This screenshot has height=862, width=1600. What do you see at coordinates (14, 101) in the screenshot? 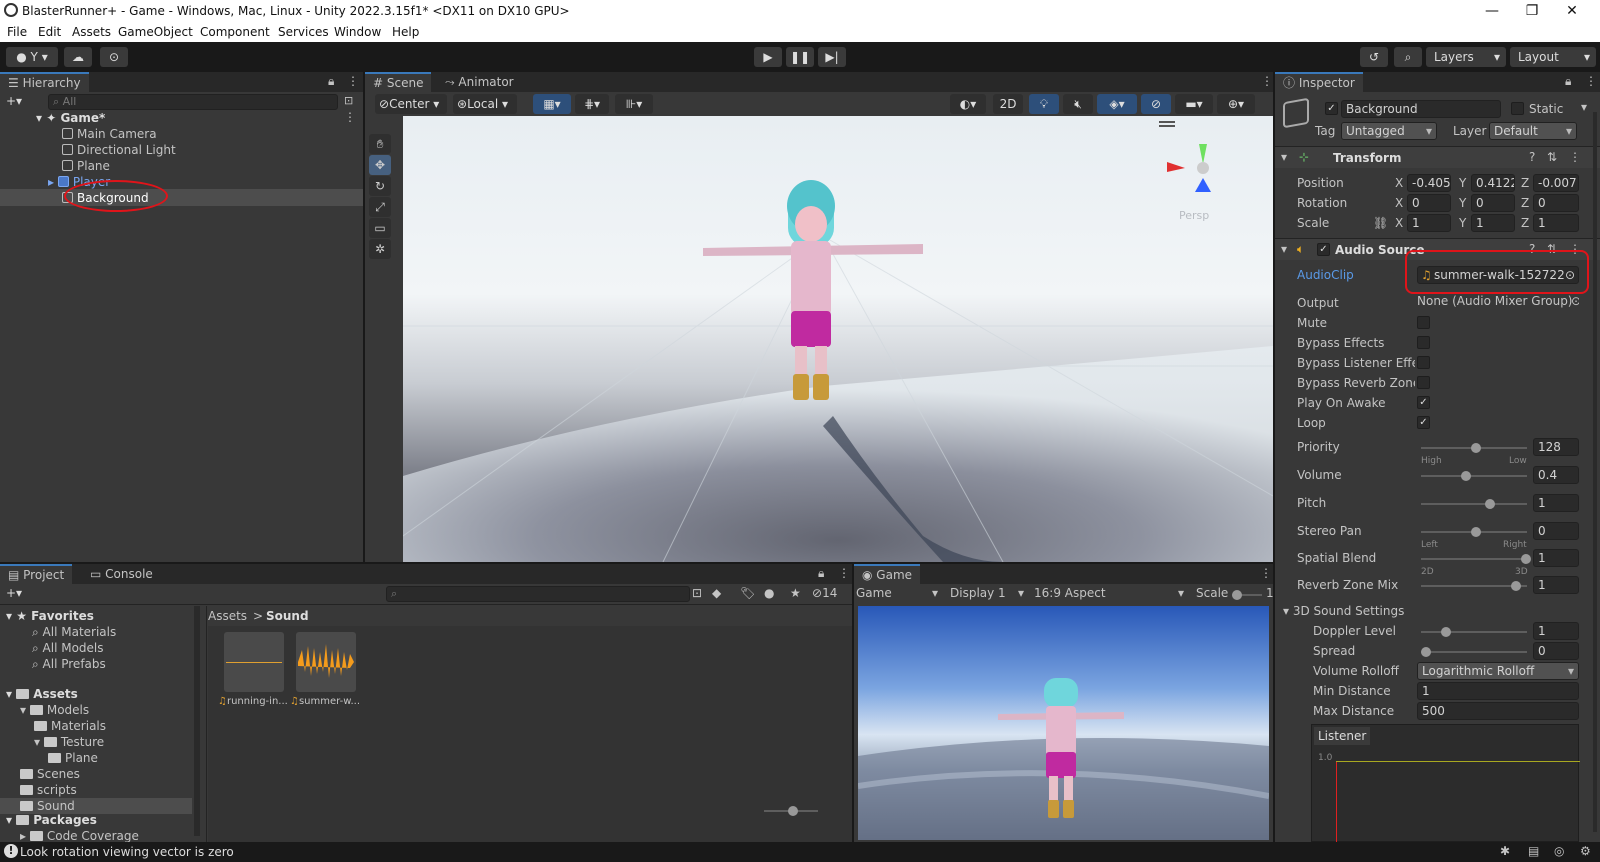
I see `add-button: +▾` at bounding box center [14, 101].